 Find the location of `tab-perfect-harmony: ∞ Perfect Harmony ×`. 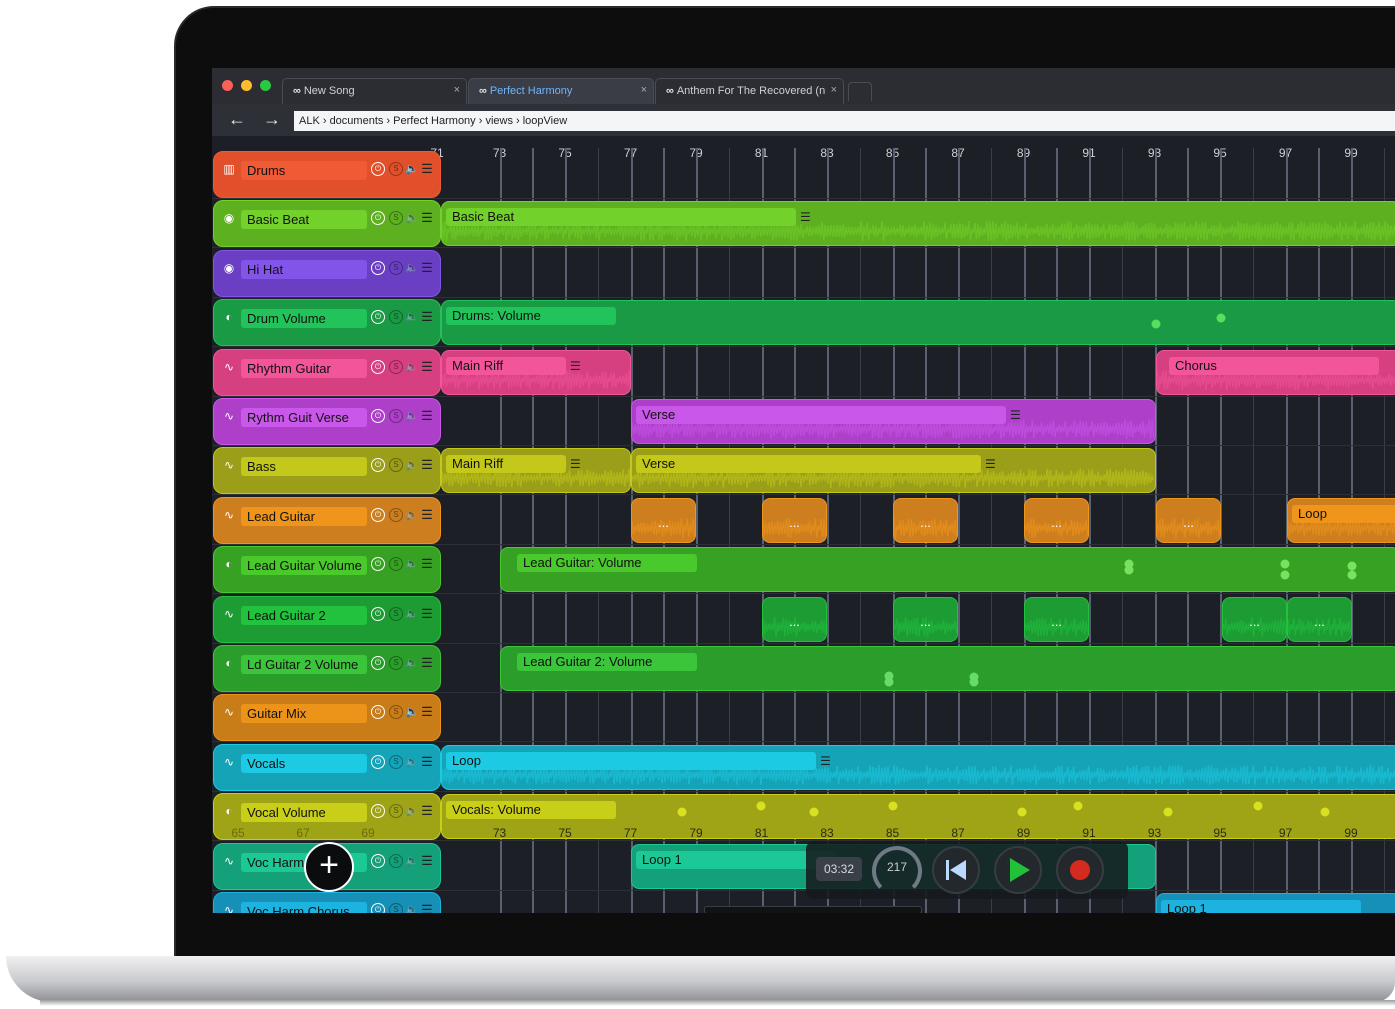

tab-perfect-harmony: ∞ Perfect Harmony × is located at coordinates (561, 91).